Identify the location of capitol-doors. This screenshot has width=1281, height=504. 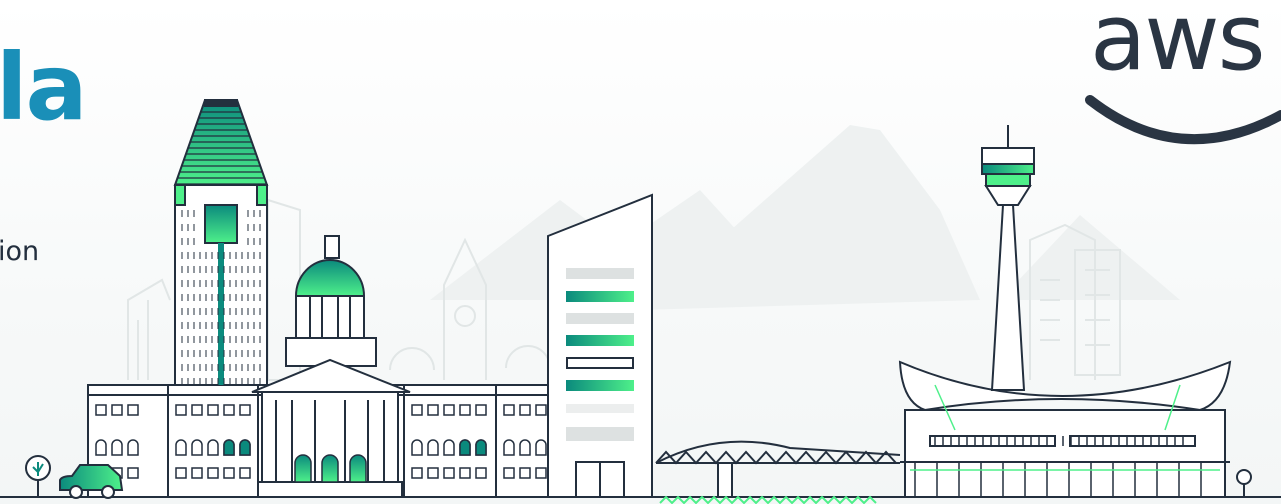
(330, 468).